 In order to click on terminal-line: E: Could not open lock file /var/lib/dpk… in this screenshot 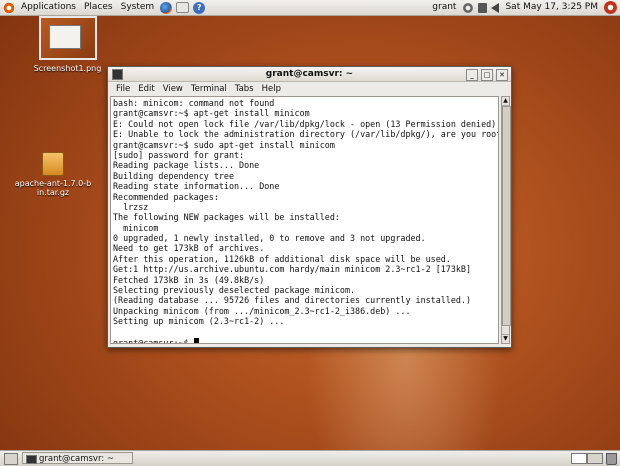, I will do `click(305, 123)`.